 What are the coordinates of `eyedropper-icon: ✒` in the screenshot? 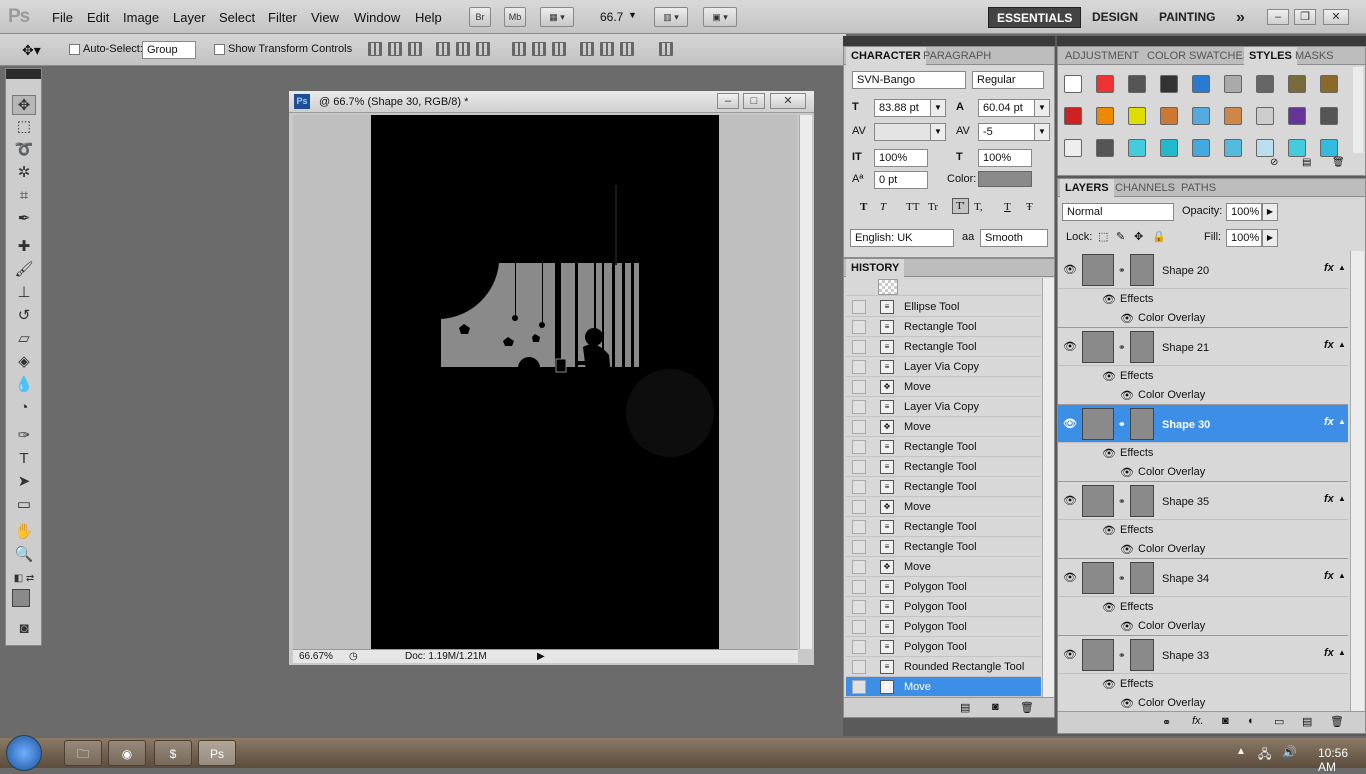 It's located at (24, 219).